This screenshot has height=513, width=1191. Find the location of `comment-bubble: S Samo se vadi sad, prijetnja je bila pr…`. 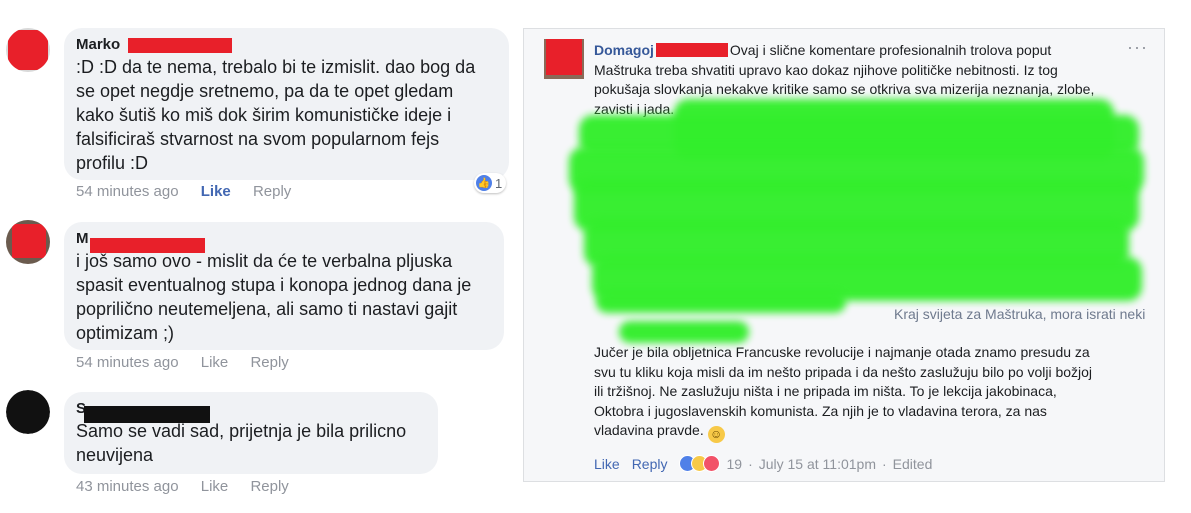

comment-bubble: S Samo se vadi sad, prijetnja je bila pr… is located at coordinates (251, 433).